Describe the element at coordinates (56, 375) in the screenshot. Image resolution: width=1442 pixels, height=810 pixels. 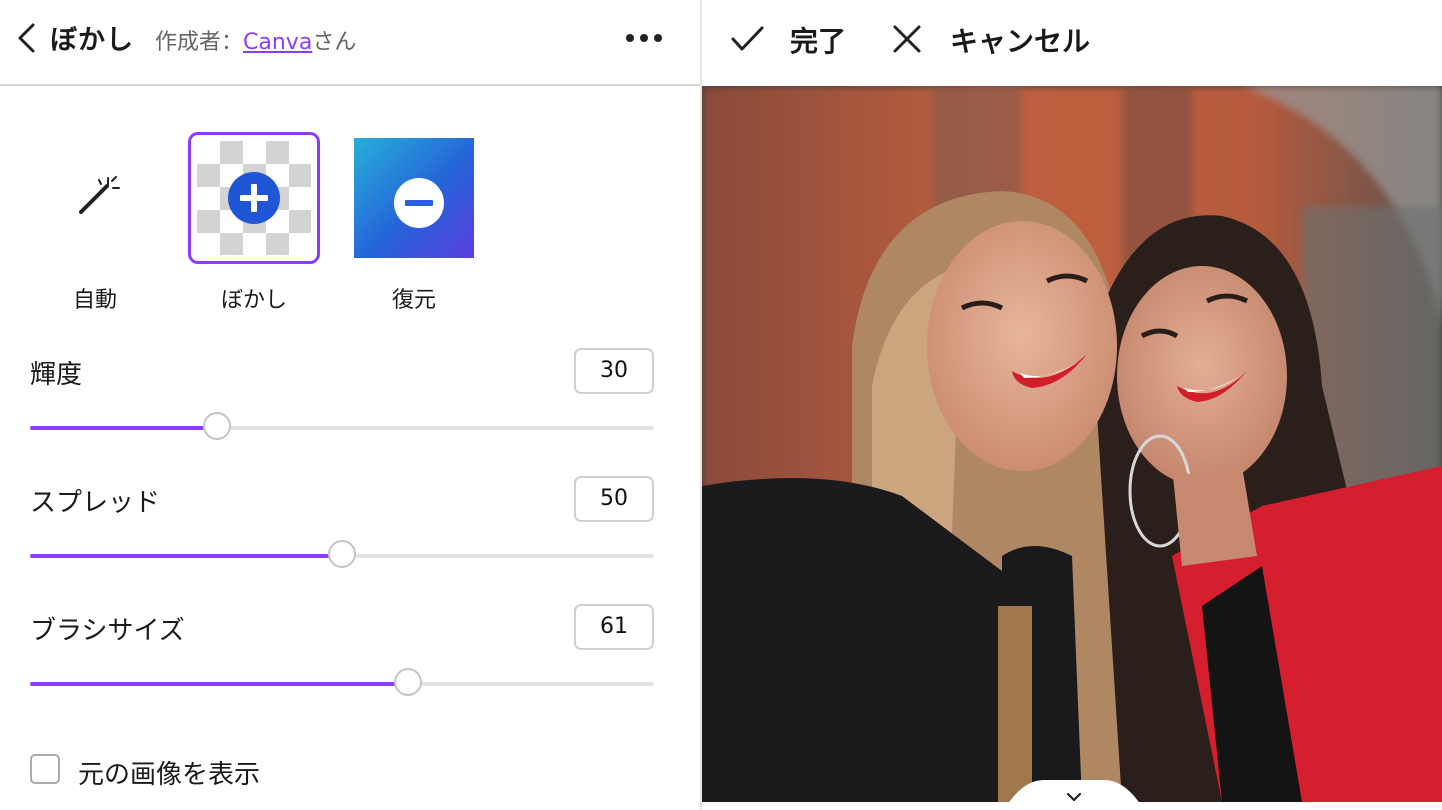
I see `brightness-label: 輝度` at that location.